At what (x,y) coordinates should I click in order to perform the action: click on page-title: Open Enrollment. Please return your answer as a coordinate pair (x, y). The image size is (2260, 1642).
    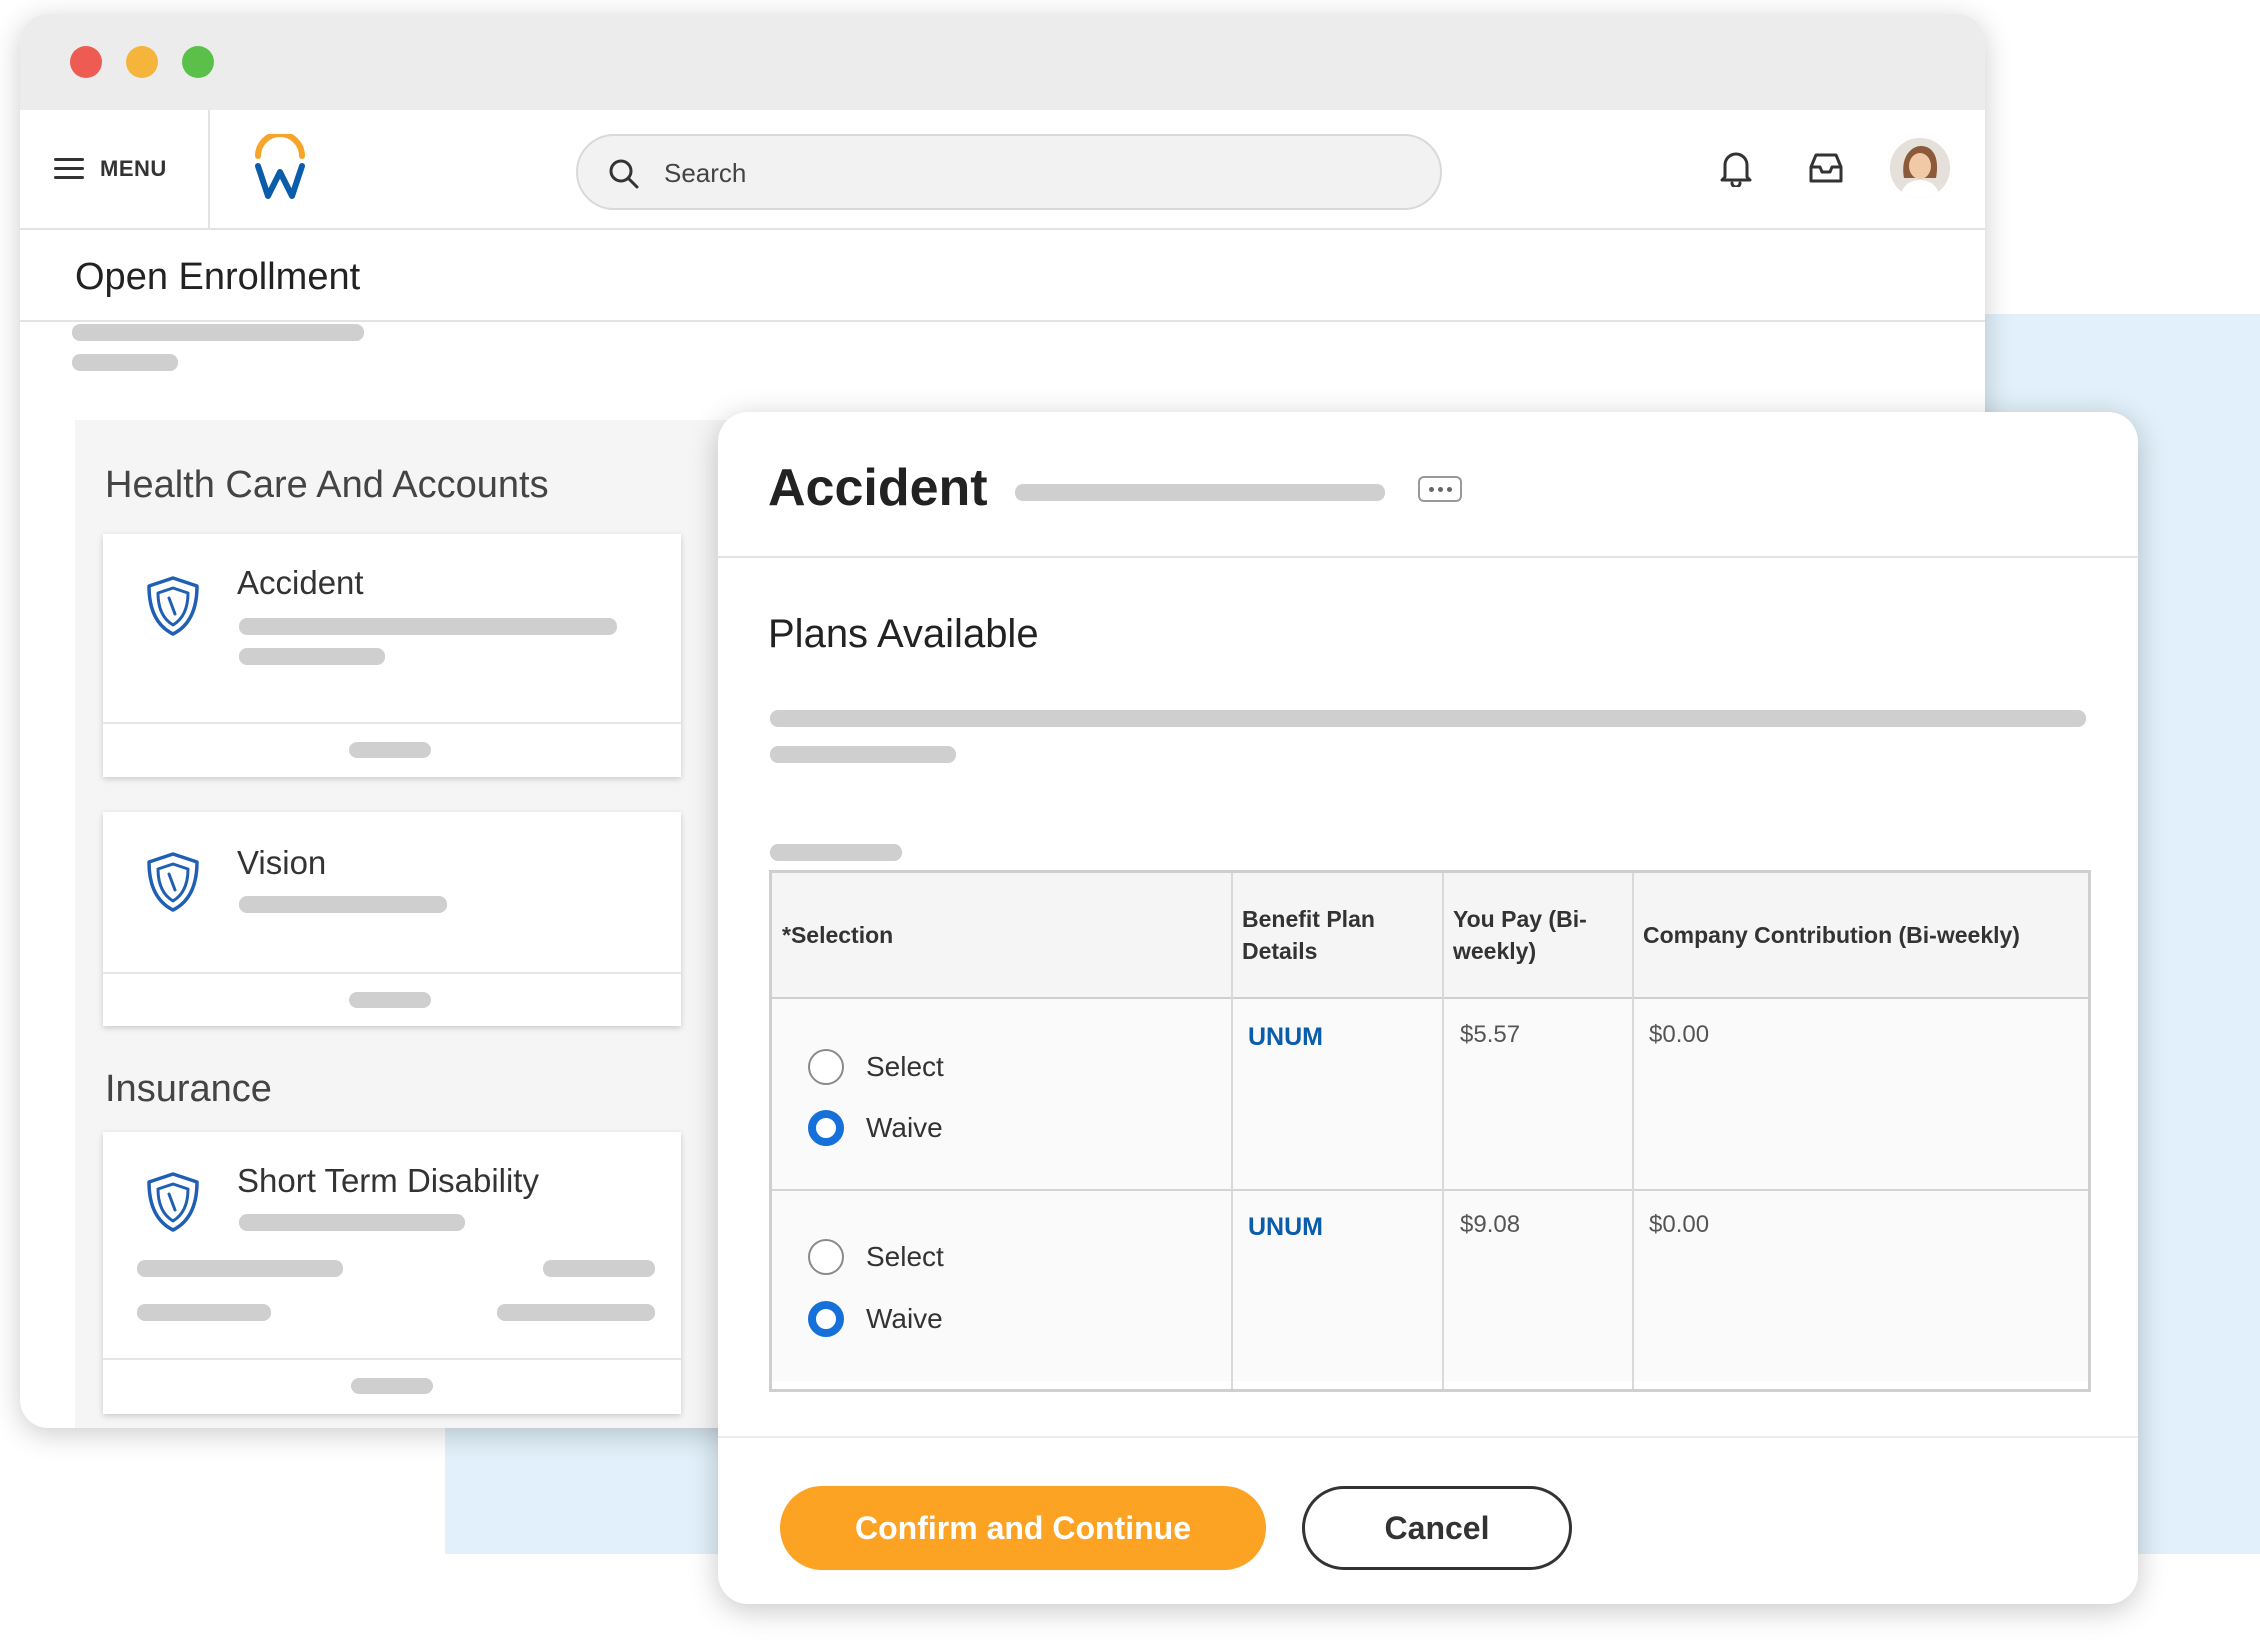
    Looking at the image, I should click on (218, 277).